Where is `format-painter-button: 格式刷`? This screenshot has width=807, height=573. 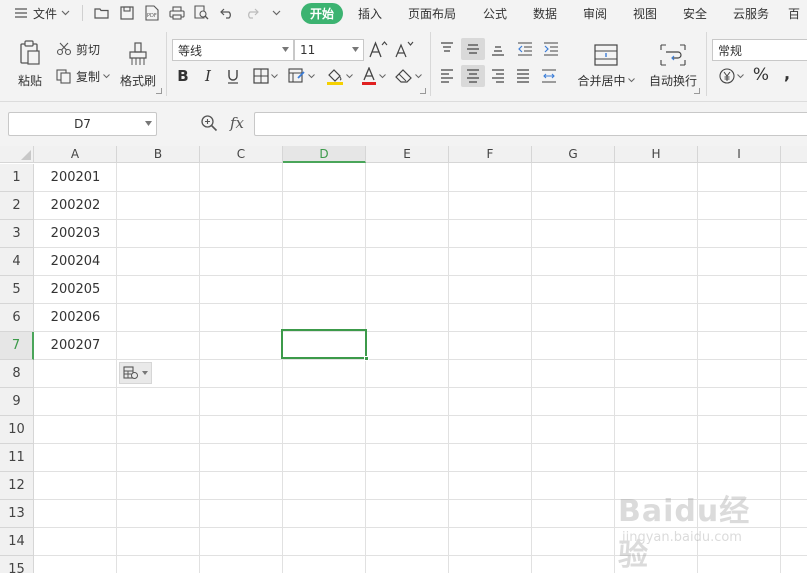 format-painter-button: 格式刷 is located at coordinates (138, 65).